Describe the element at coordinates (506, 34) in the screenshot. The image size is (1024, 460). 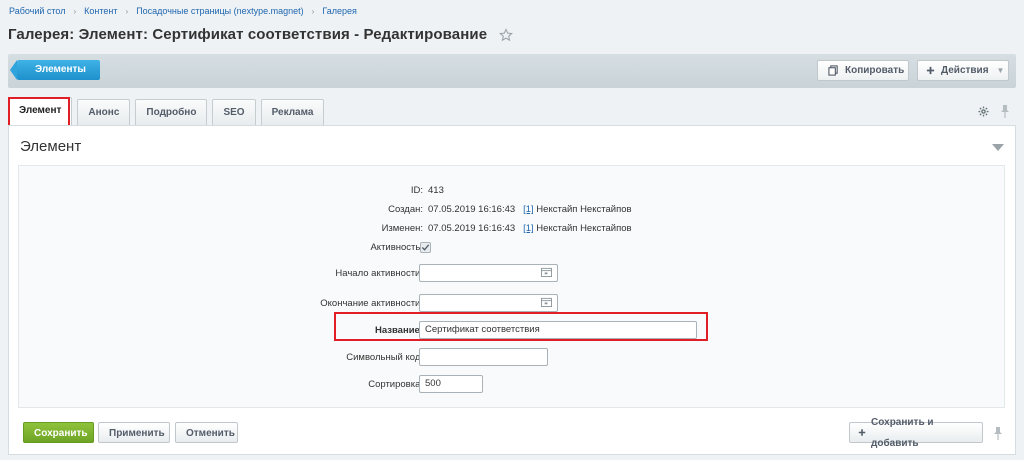
I see `star-icon` at that location.